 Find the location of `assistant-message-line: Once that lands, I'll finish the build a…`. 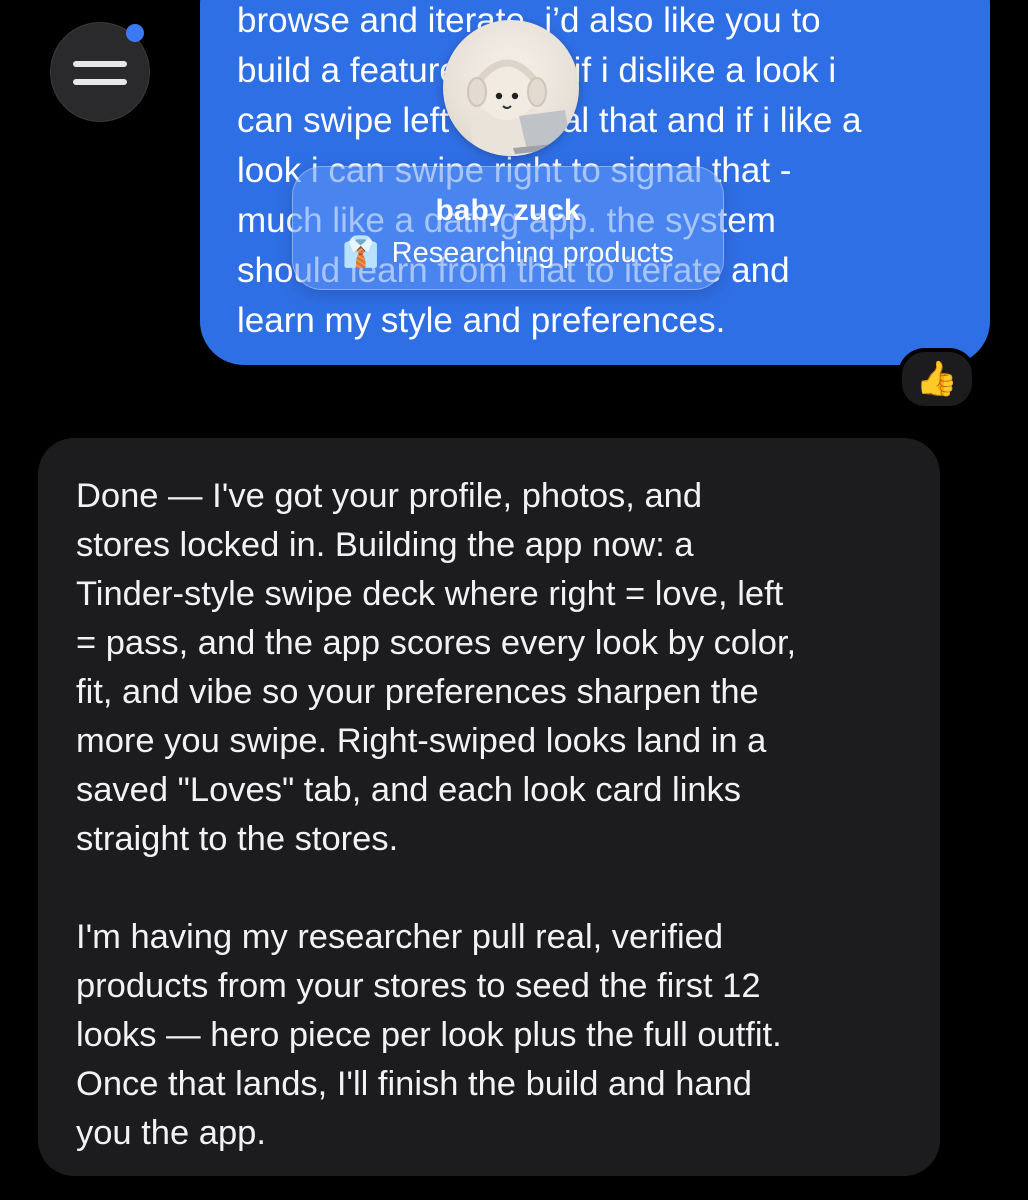

assistant-message-line: Once that lands, I'll finish the build a… is located at coordinates (414, 1084).